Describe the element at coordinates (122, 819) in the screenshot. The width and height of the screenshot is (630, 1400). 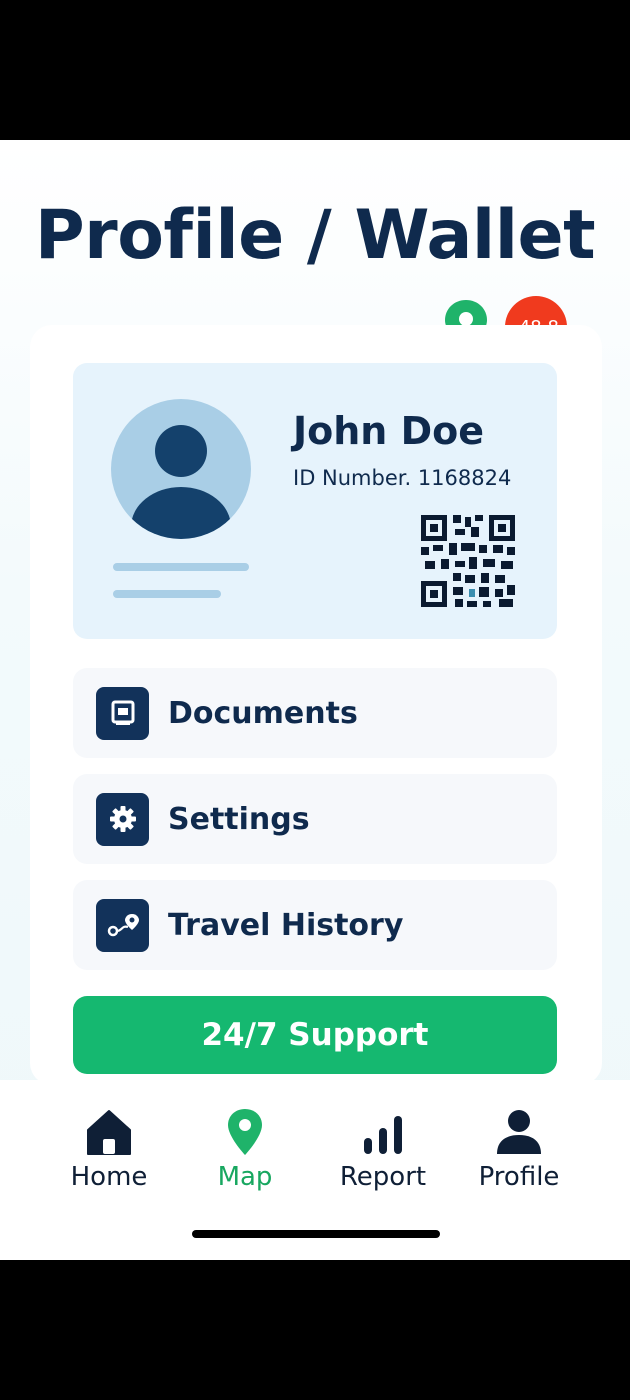
I see `gear-icon` at that location.